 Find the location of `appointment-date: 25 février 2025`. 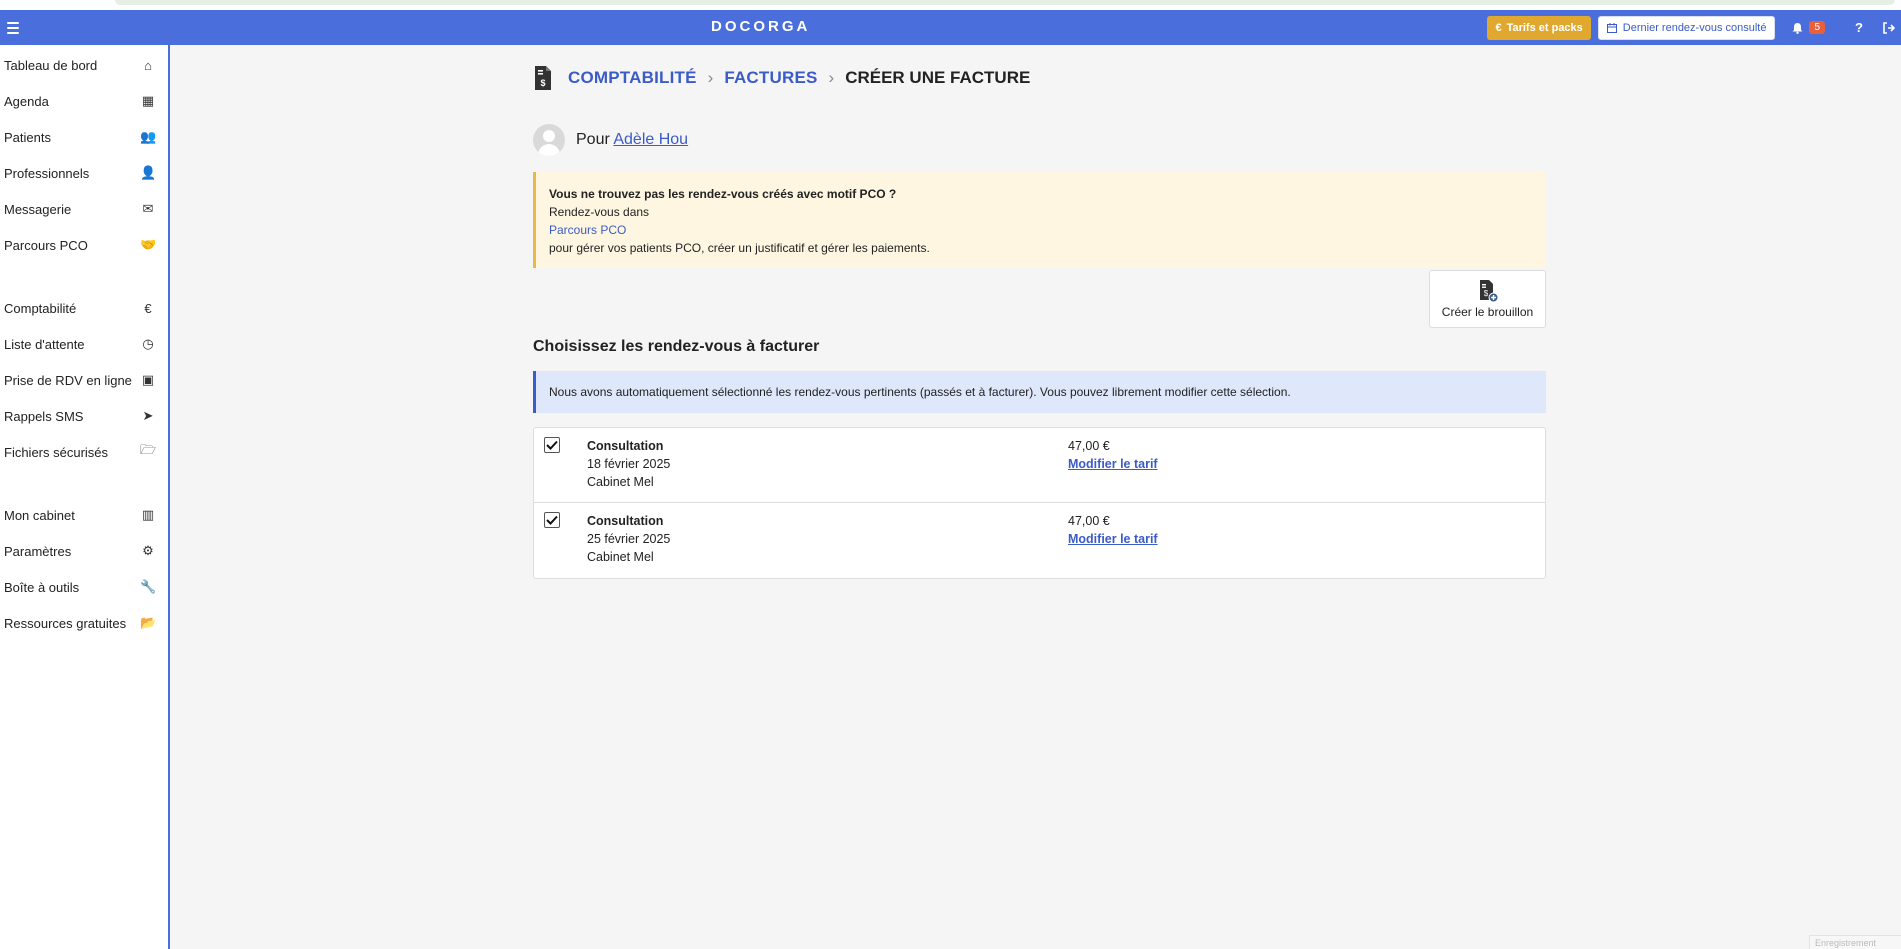

appointment-date: 25 février 2025 is located at coordinates (629, 539).